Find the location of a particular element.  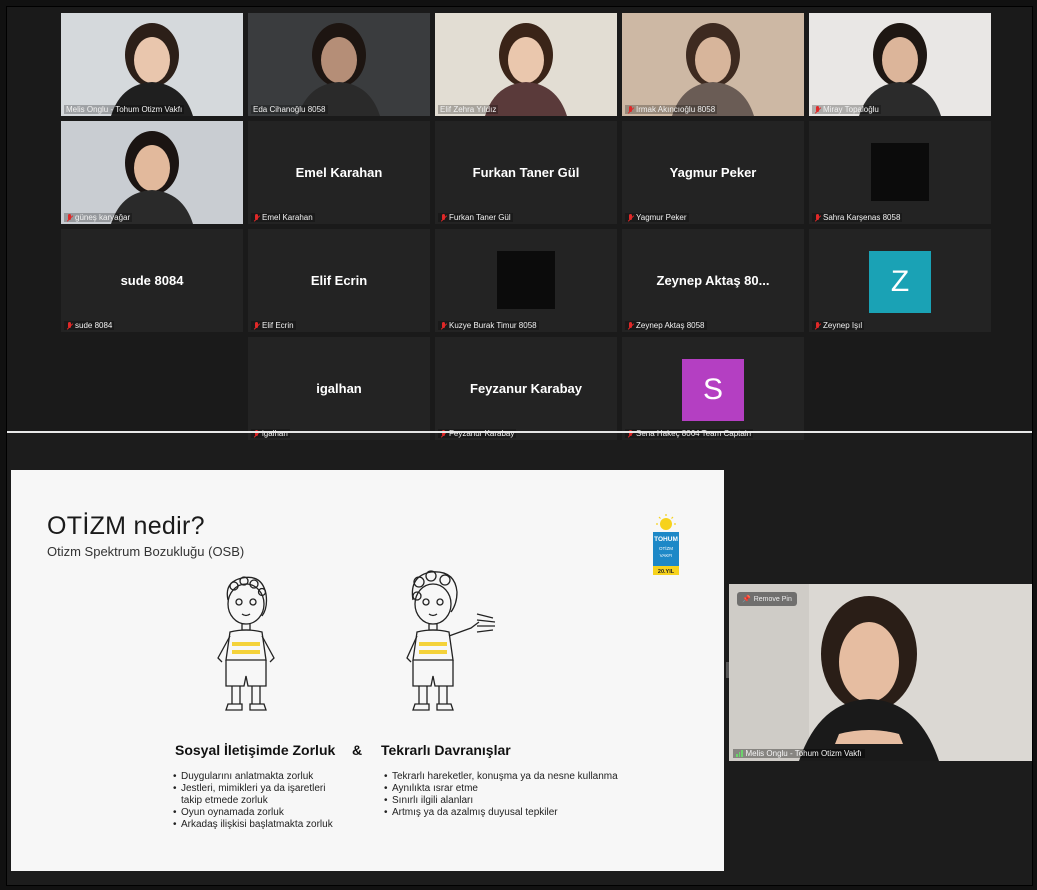

participant-name-label: Elif Zehra Yıldız is located at coordinates (468, 109).